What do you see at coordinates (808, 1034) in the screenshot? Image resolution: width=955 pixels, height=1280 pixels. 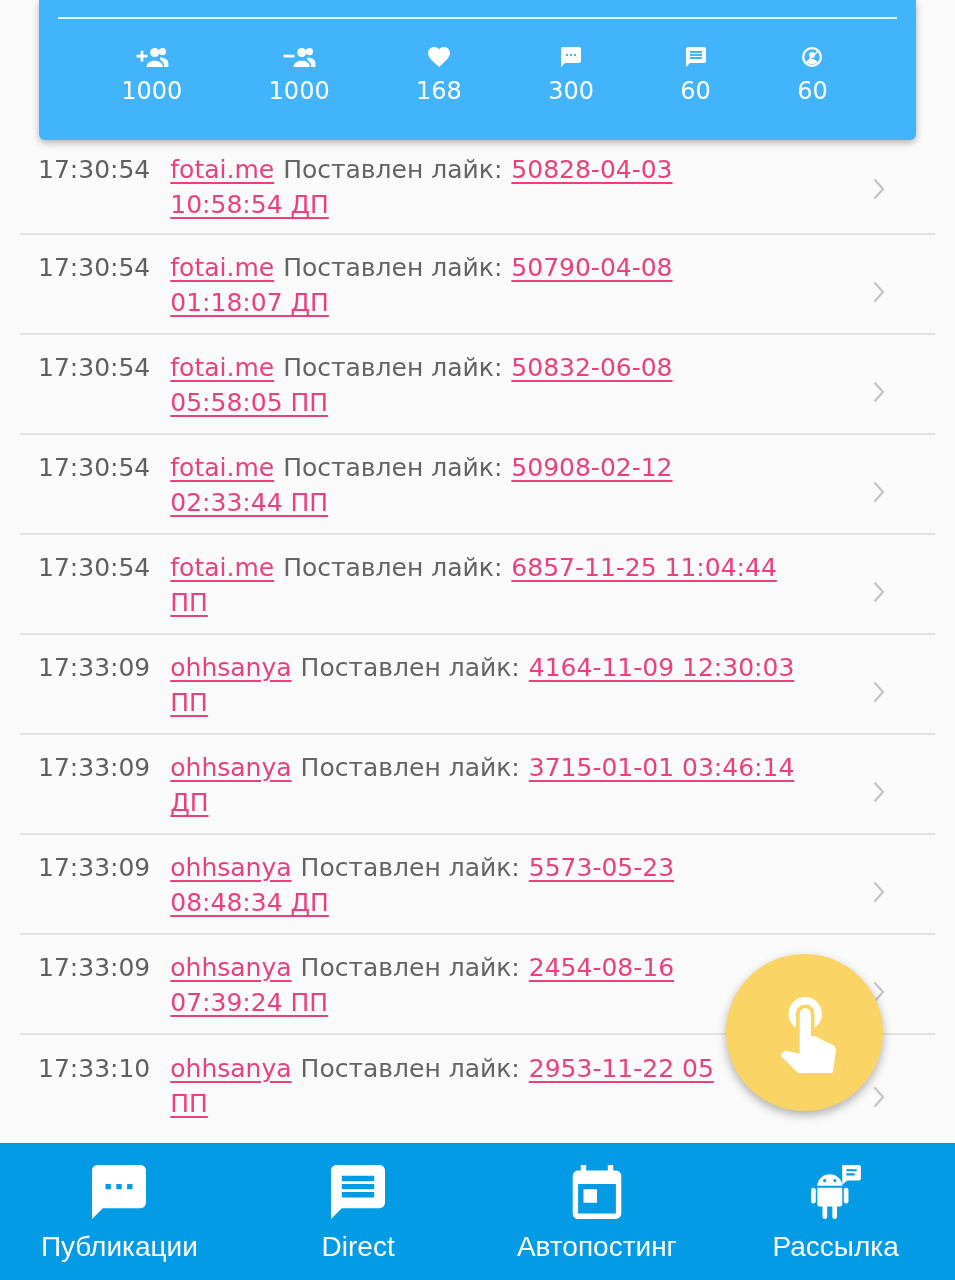 I see `hand-pointer-icon` at bounding box center [808, 1034].